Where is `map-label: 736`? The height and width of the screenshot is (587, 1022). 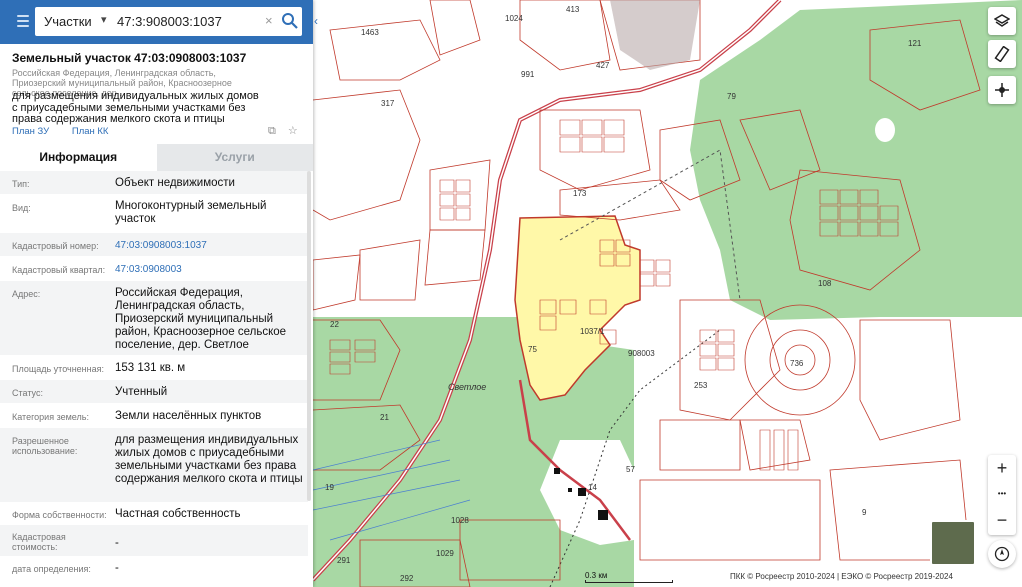 map-label: 736 is located at coordinates (797, 363).